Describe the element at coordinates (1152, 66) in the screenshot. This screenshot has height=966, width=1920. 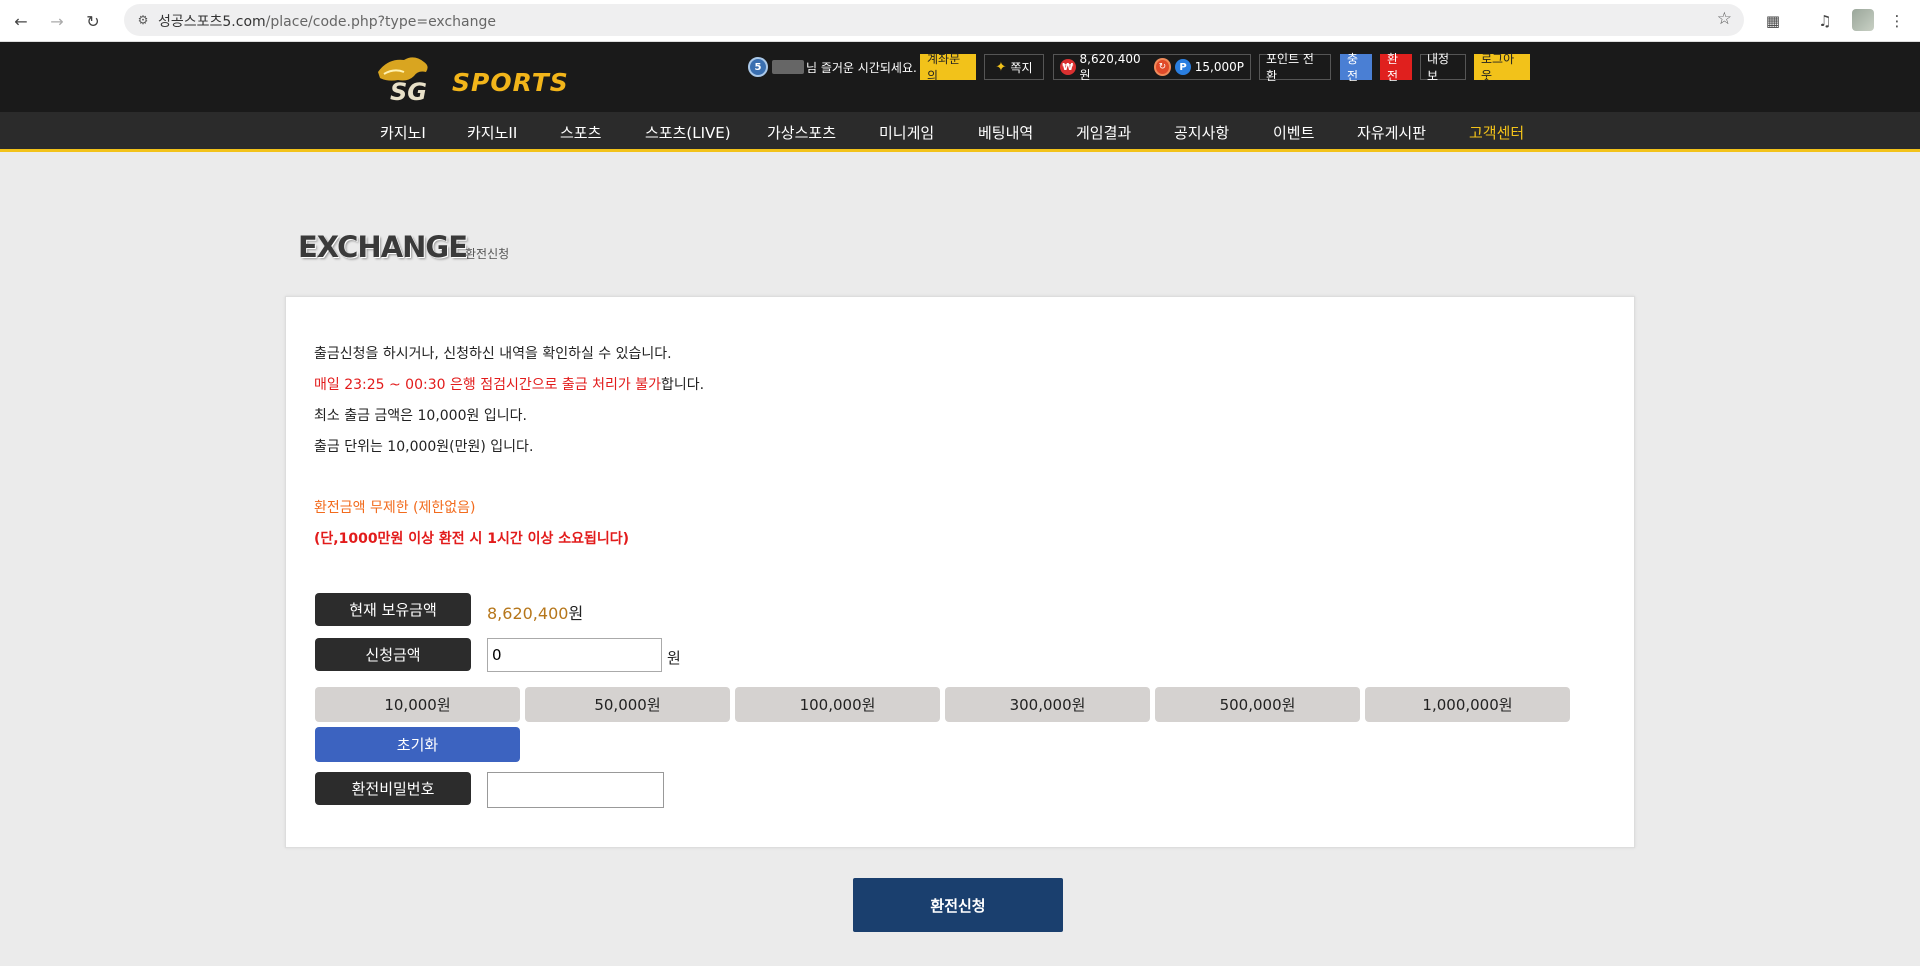
I see `balance-display: ₩ 8,620,400원 ↻ P 15,000P` at that location.